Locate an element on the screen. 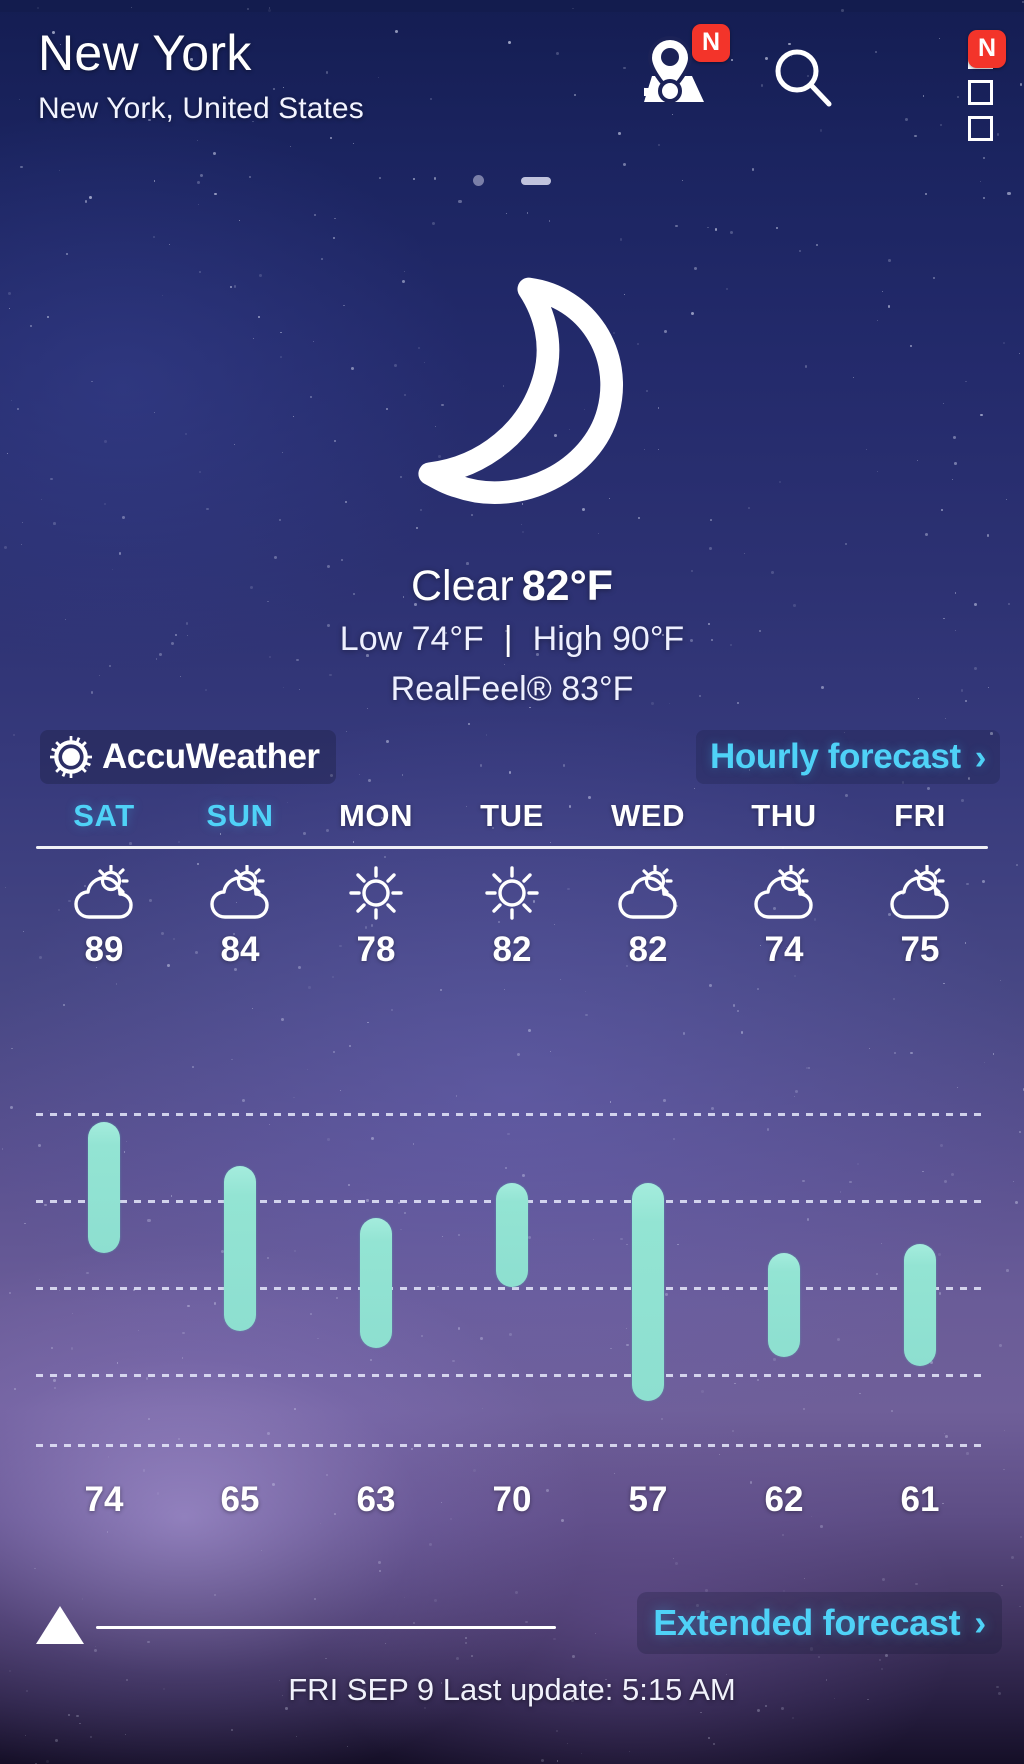 The image size is (1024, 1764). day-label: FRI is located at coordinates (920, 815).